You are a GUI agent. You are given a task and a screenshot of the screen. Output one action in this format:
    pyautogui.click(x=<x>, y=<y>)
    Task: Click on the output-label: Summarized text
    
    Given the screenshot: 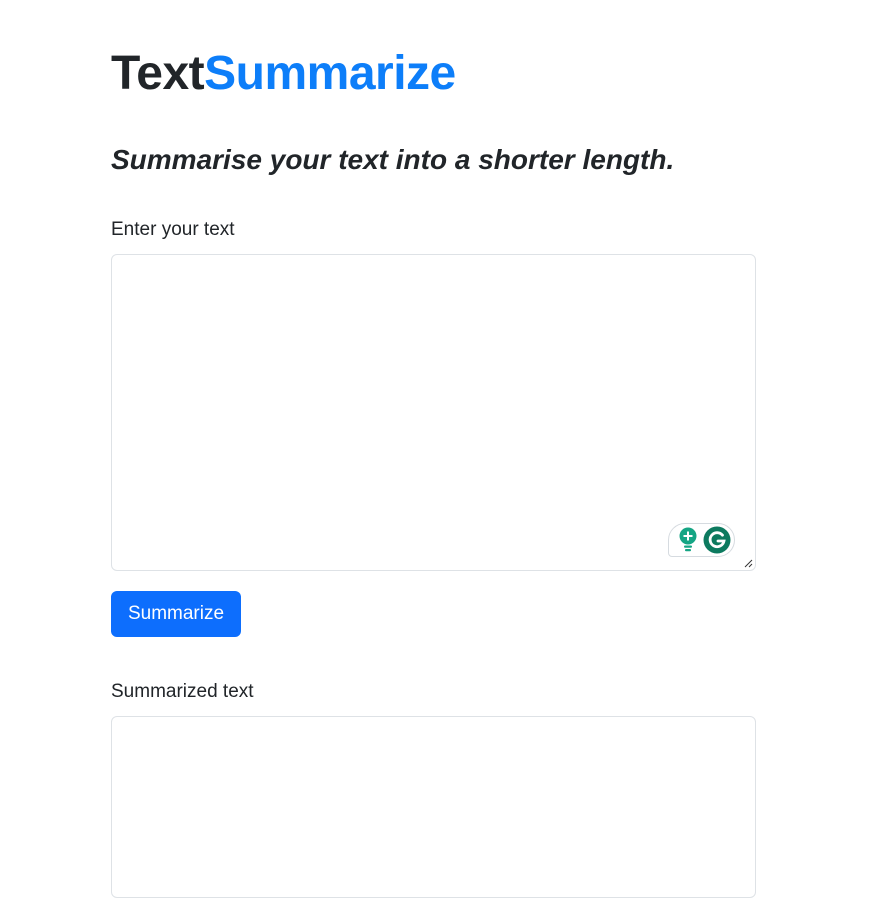 What is the action you would take?
    pyautogui.click(x=182, y=691)
    